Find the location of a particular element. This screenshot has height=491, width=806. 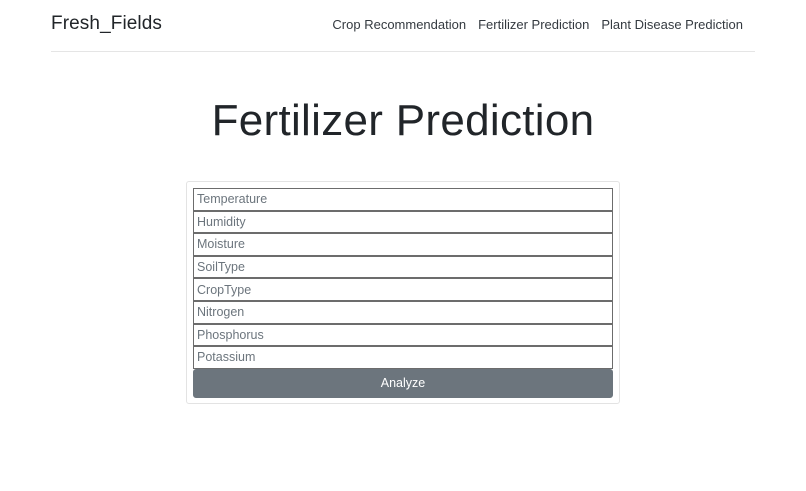

potassium-input is located at coordinates (403, 357).